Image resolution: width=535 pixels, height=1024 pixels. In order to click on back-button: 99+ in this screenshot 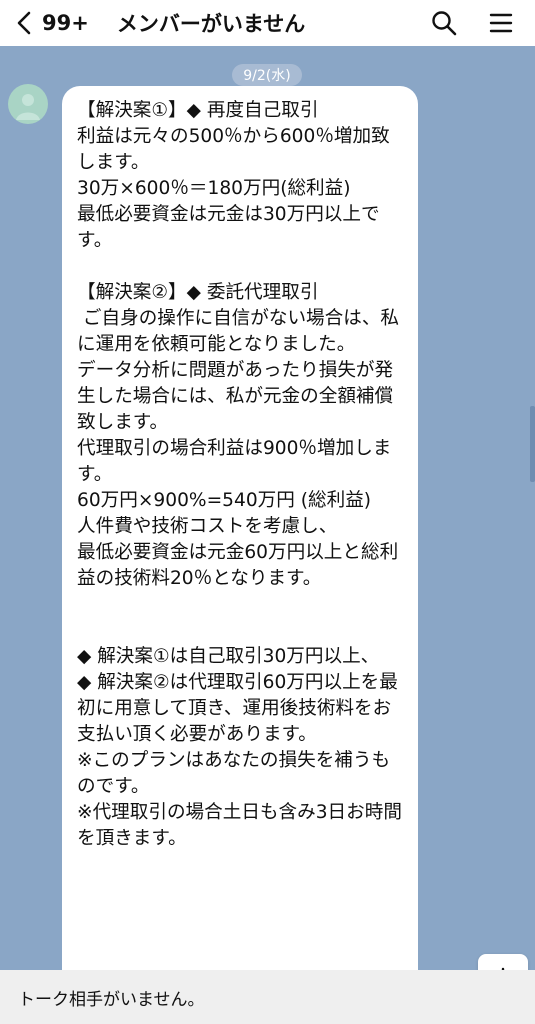, I will do `click(51, 23)`.